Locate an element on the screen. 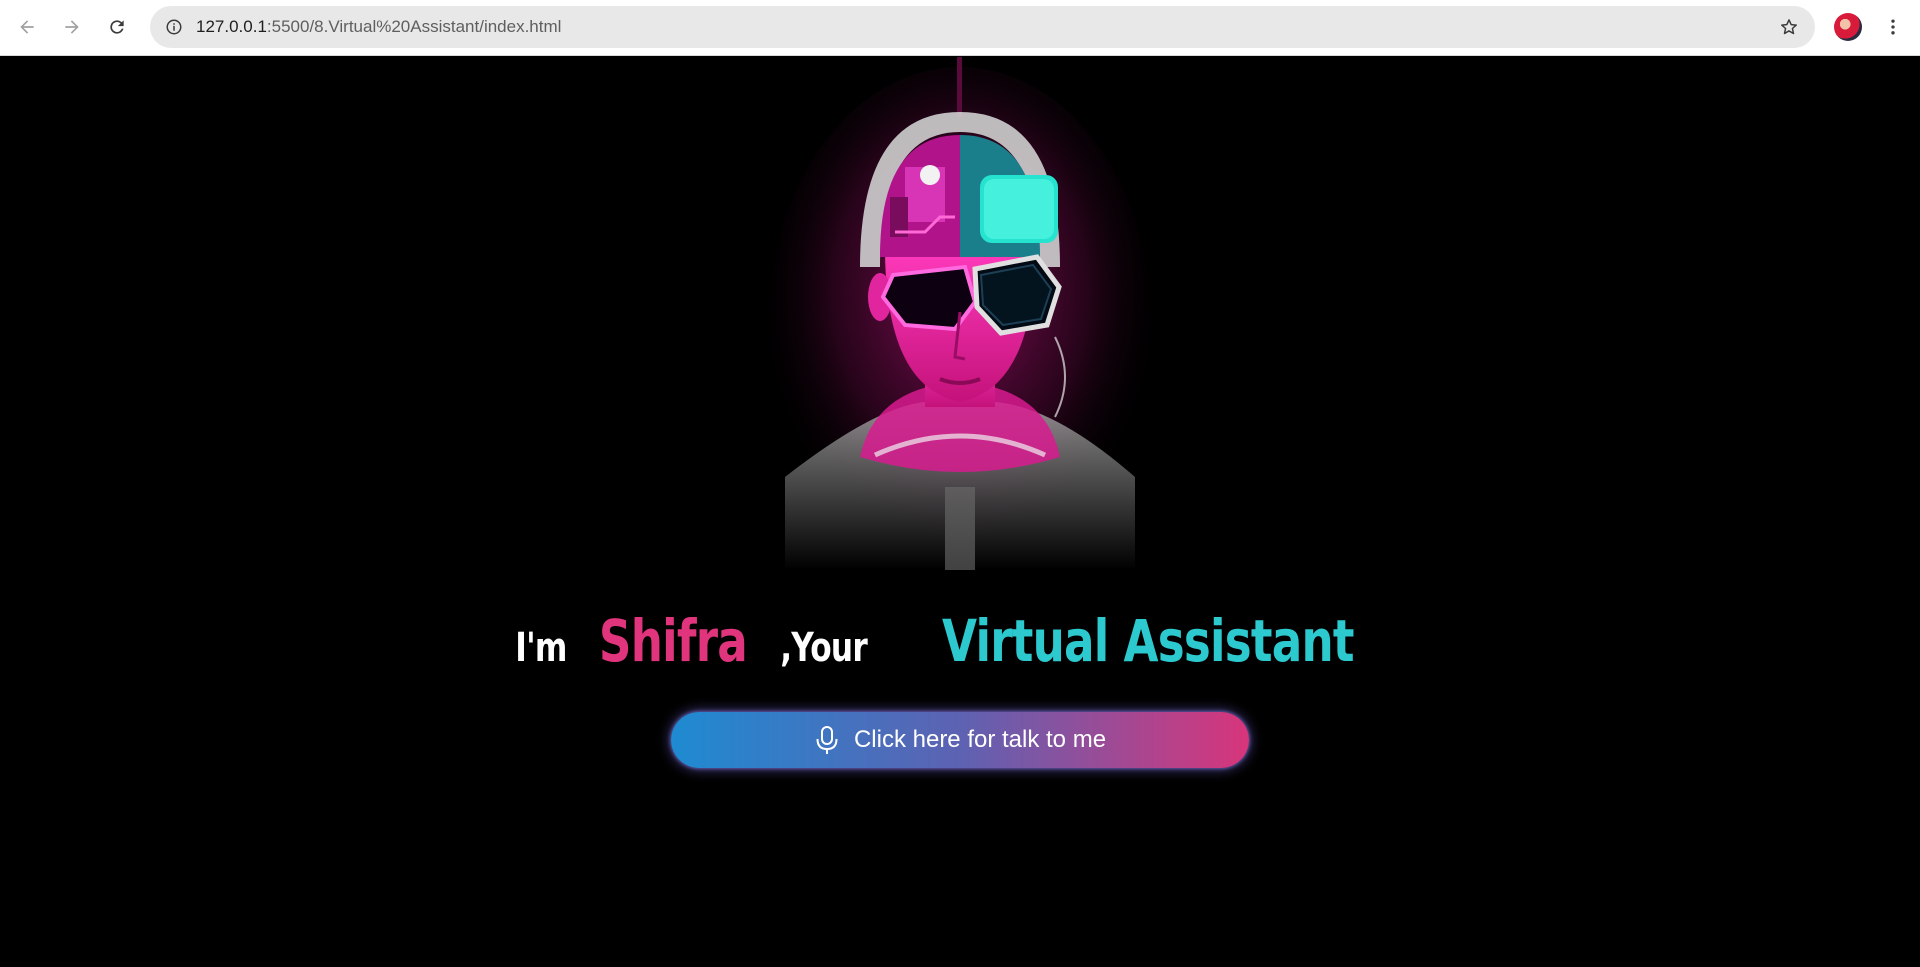 The image size is (1920, 967). reload-button is located at coordinates (117, 27).